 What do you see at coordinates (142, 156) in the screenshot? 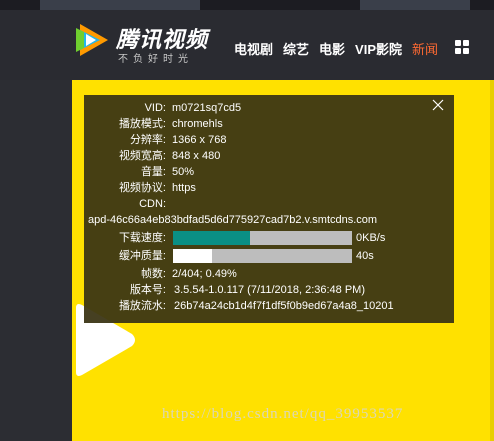
I see `stat-label: 视频宽高:` at bounding box center [142, 156].